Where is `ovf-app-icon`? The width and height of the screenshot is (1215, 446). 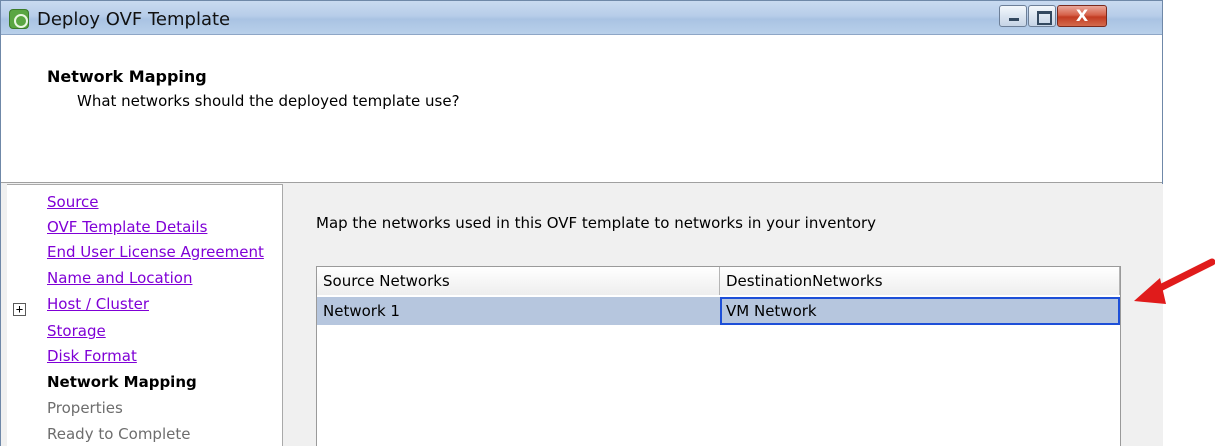 ovf-app-icon is located at coordinates (19, 19).